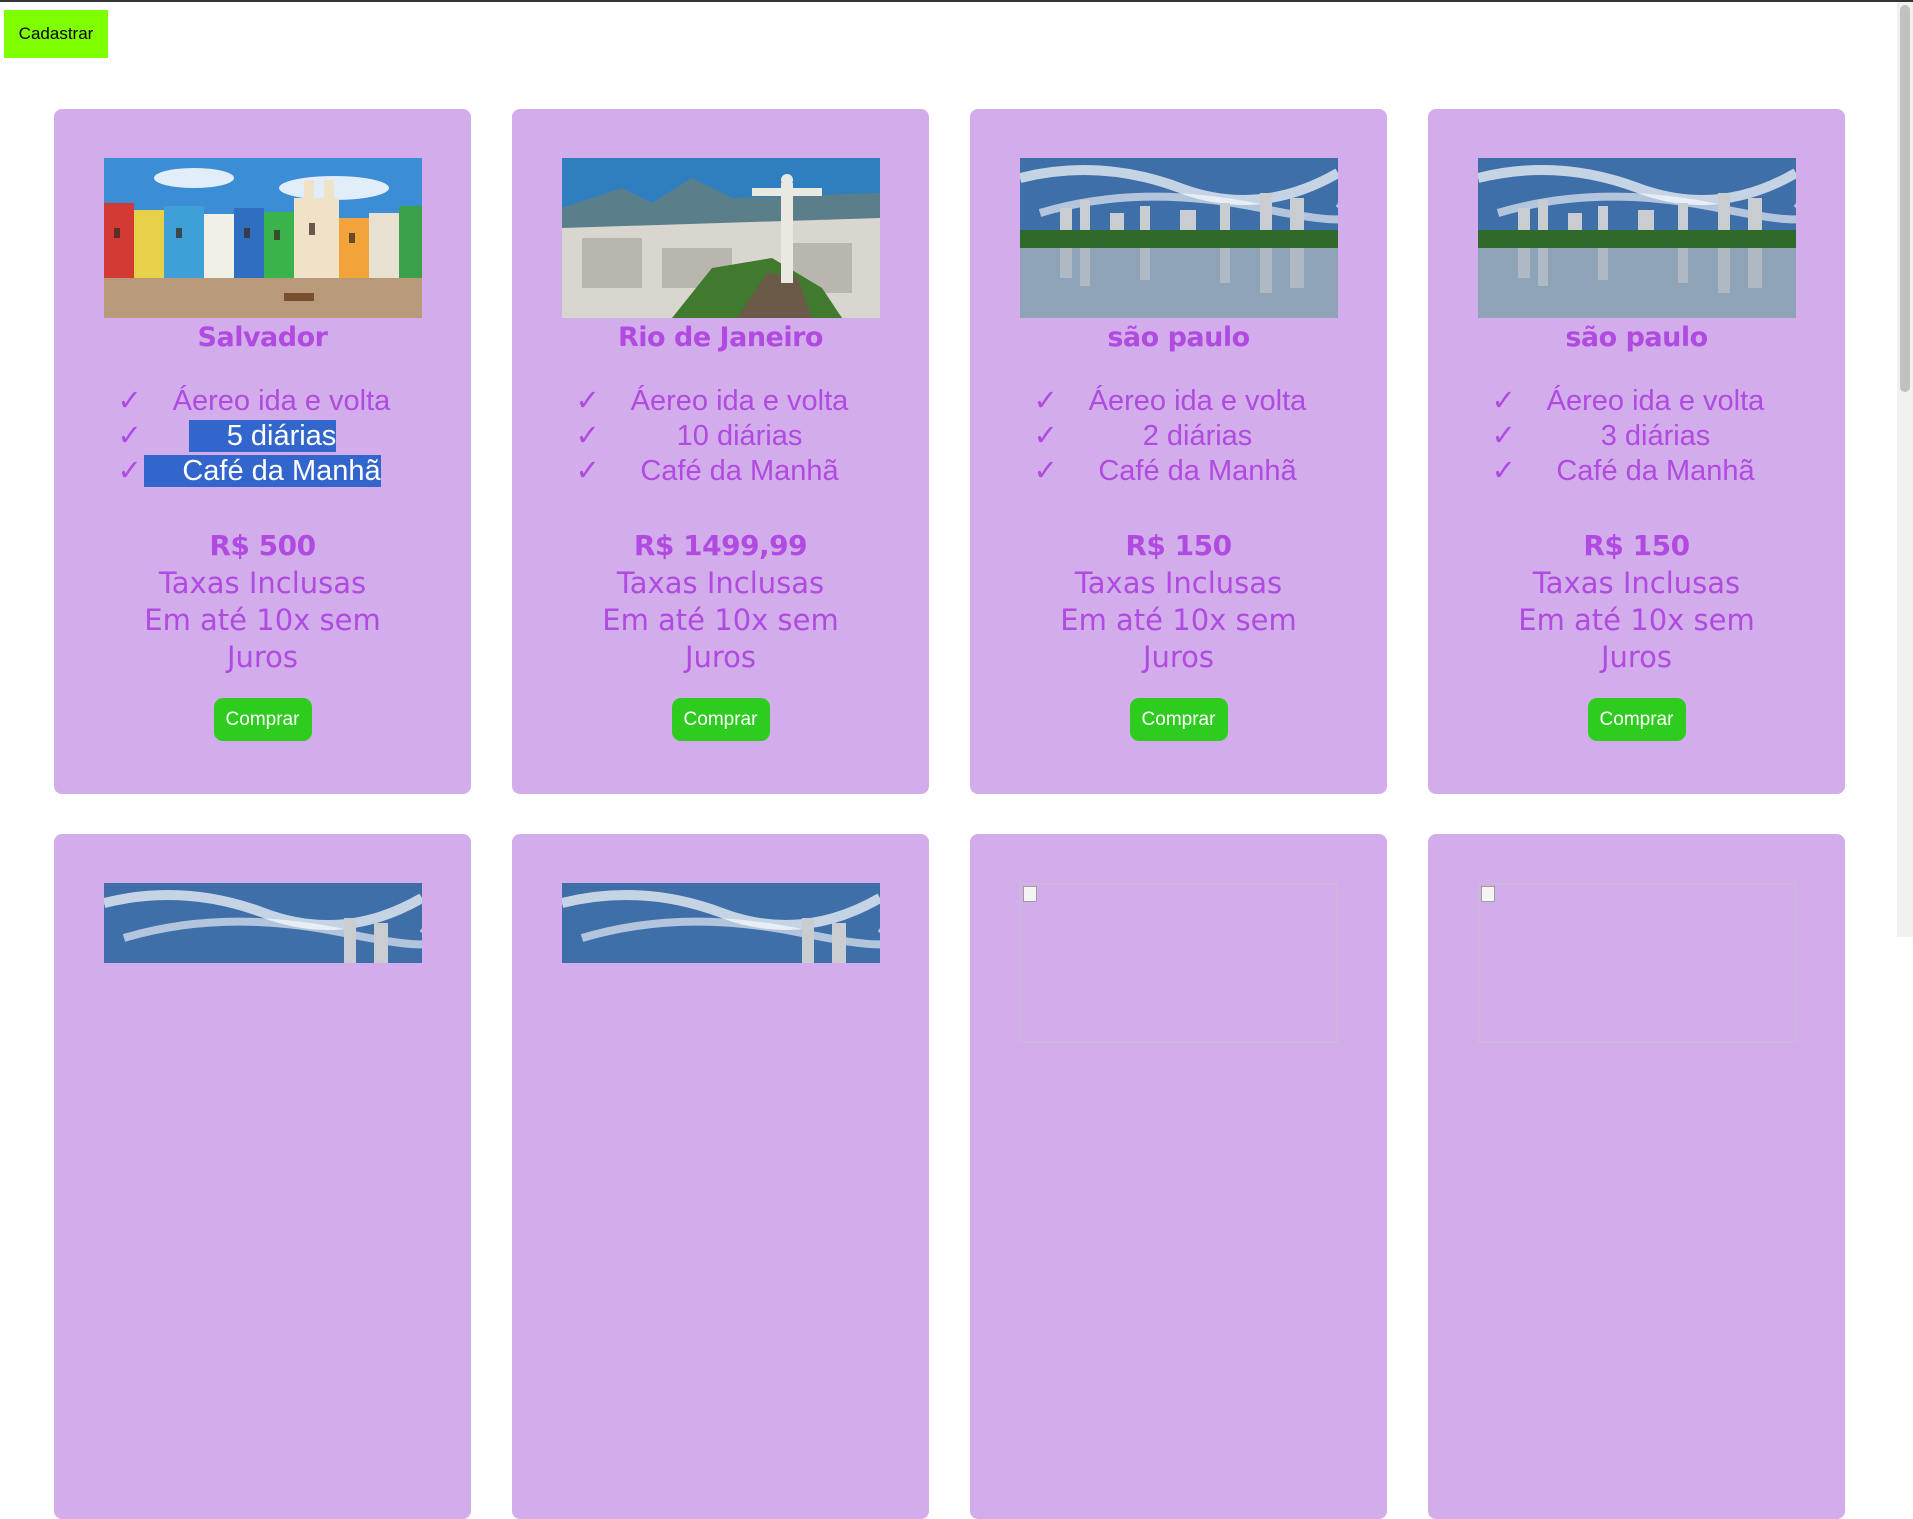 This screenshot has height=1519, width=1913. What do you see at coordinates (1905, 198) in the screenshot?
I see `scrollbar-thumb` at bounding box center [1905, 198].